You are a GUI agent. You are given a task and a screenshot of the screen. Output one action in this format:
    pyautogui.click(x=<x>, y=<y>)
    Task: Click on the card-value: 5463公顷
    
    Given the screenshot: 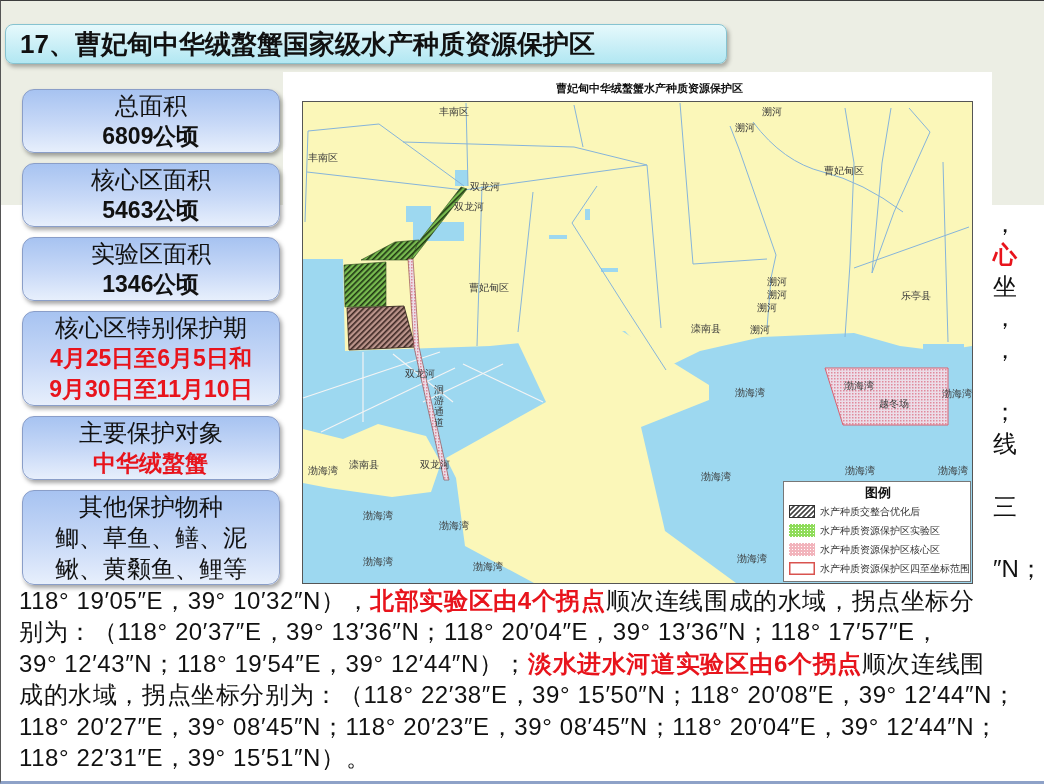 What is the action you would take?
    pyautogui.click(x=151, y=210)
    